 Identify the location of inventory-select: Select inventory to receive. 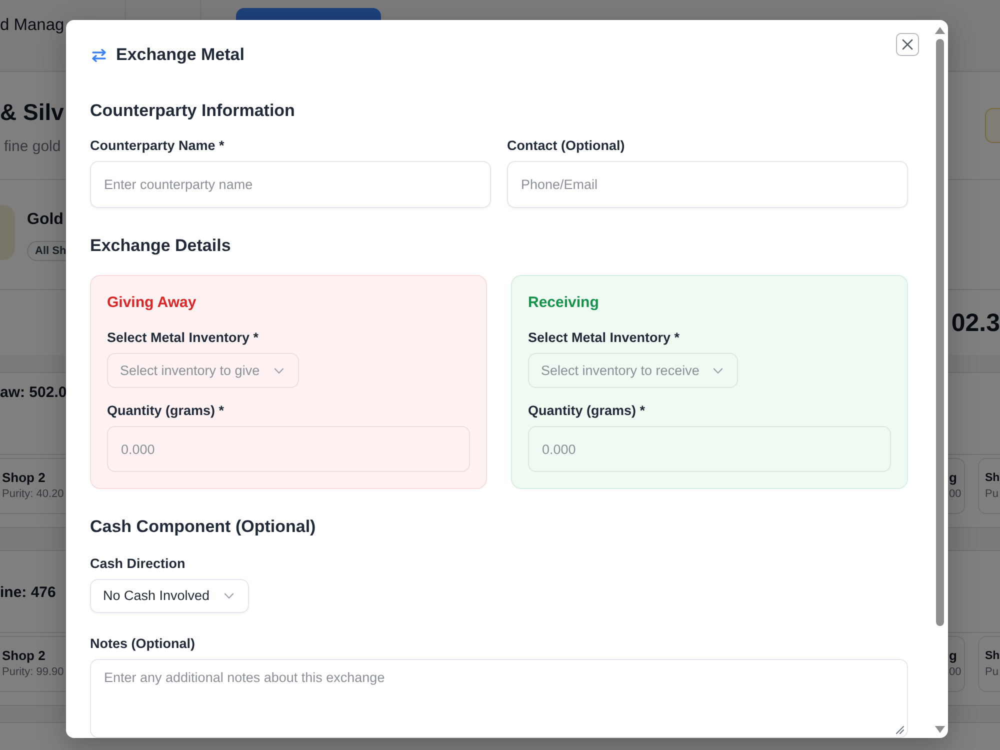
(633, 370).